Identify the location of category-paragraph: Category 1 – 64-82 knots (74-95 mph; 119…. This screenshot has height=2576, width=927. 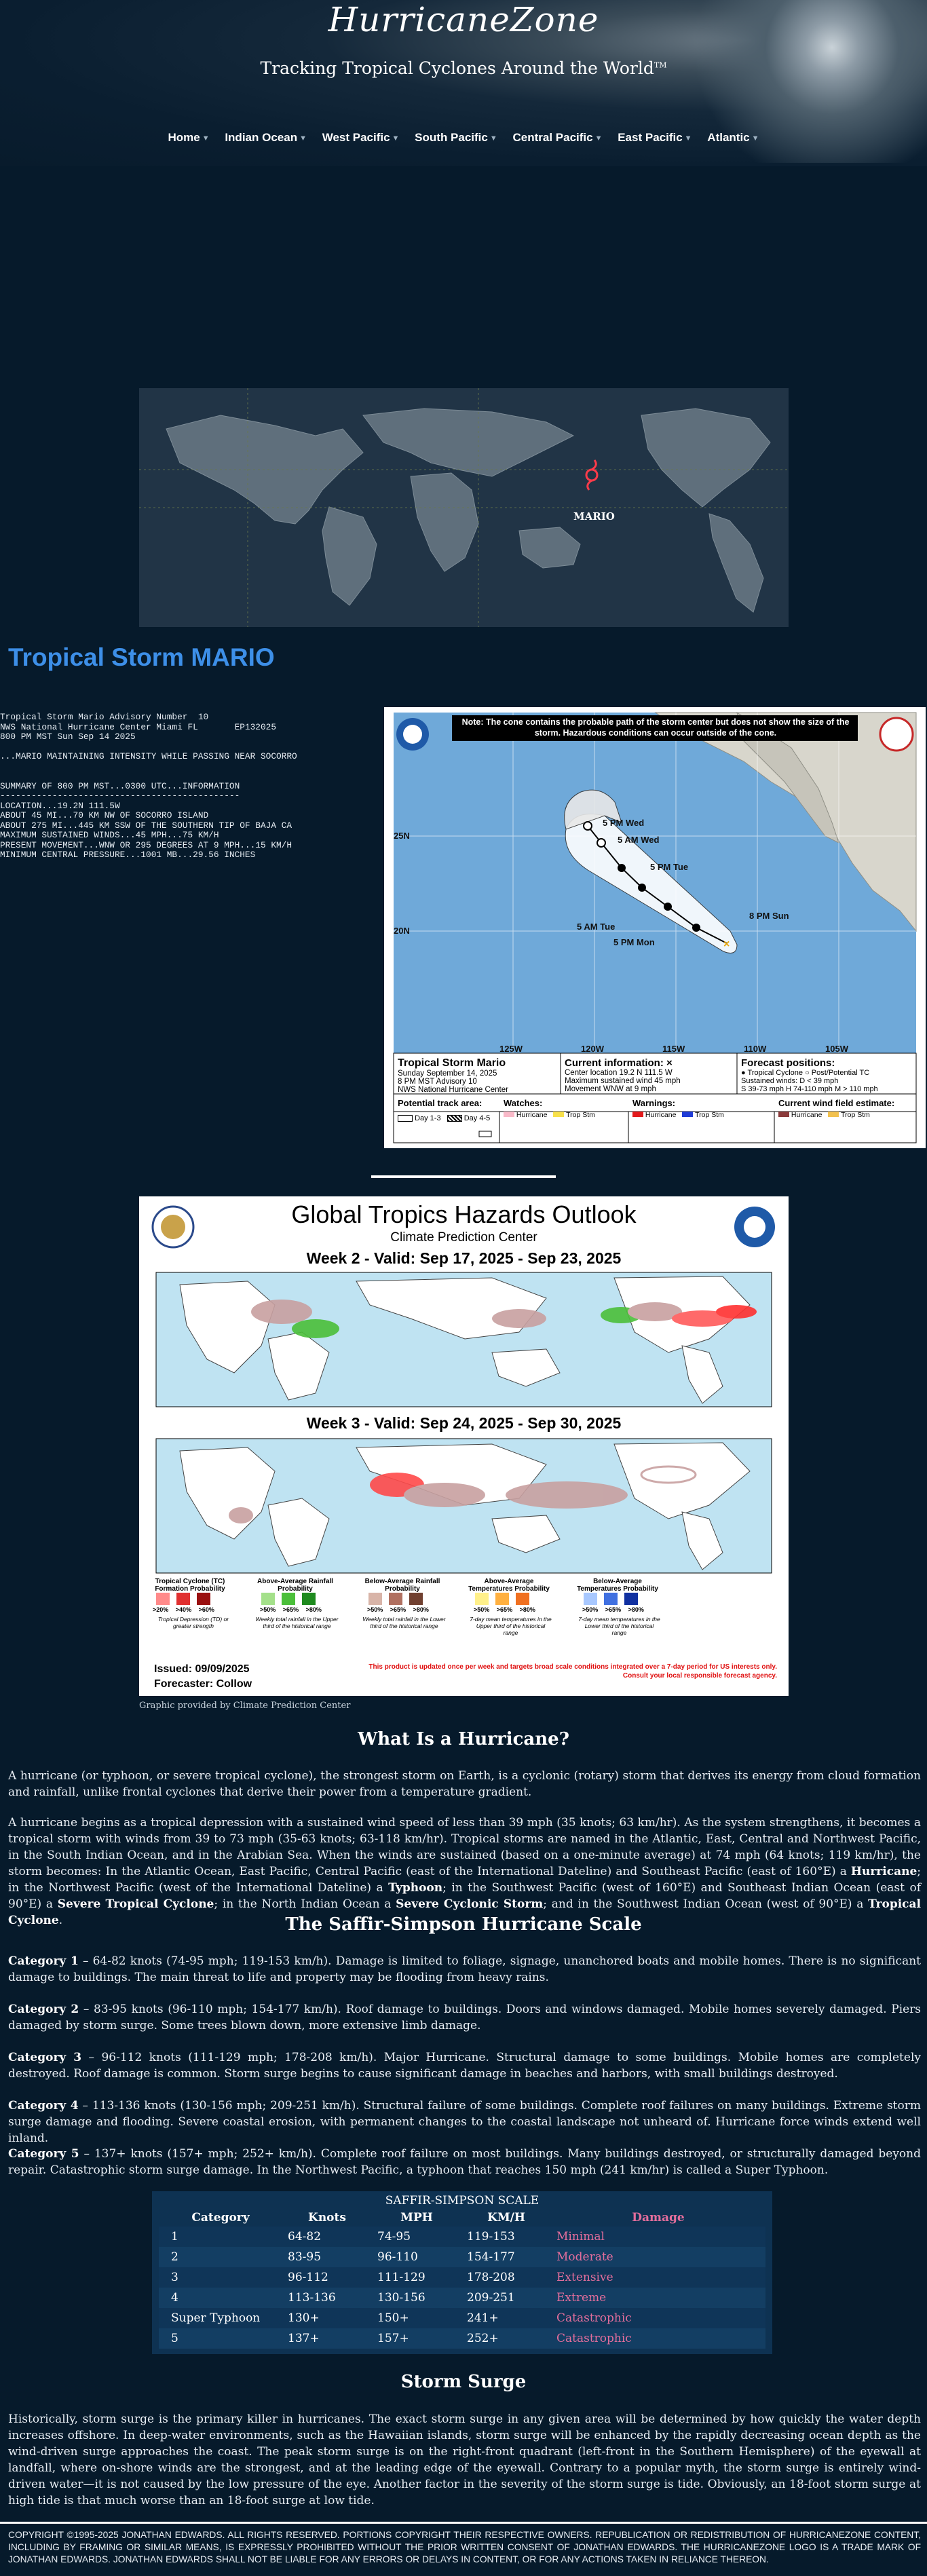
(464, 1969).